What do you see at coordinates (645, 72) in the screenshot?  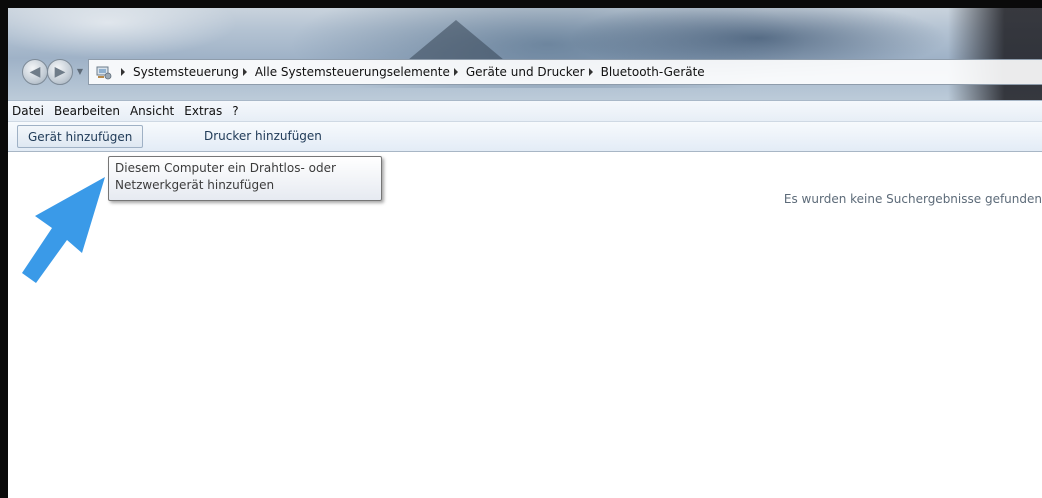 I see `breadcrumb-item-bluetooth-geraete: Bluetooth-Geräte` at bounding box center [645, 72].